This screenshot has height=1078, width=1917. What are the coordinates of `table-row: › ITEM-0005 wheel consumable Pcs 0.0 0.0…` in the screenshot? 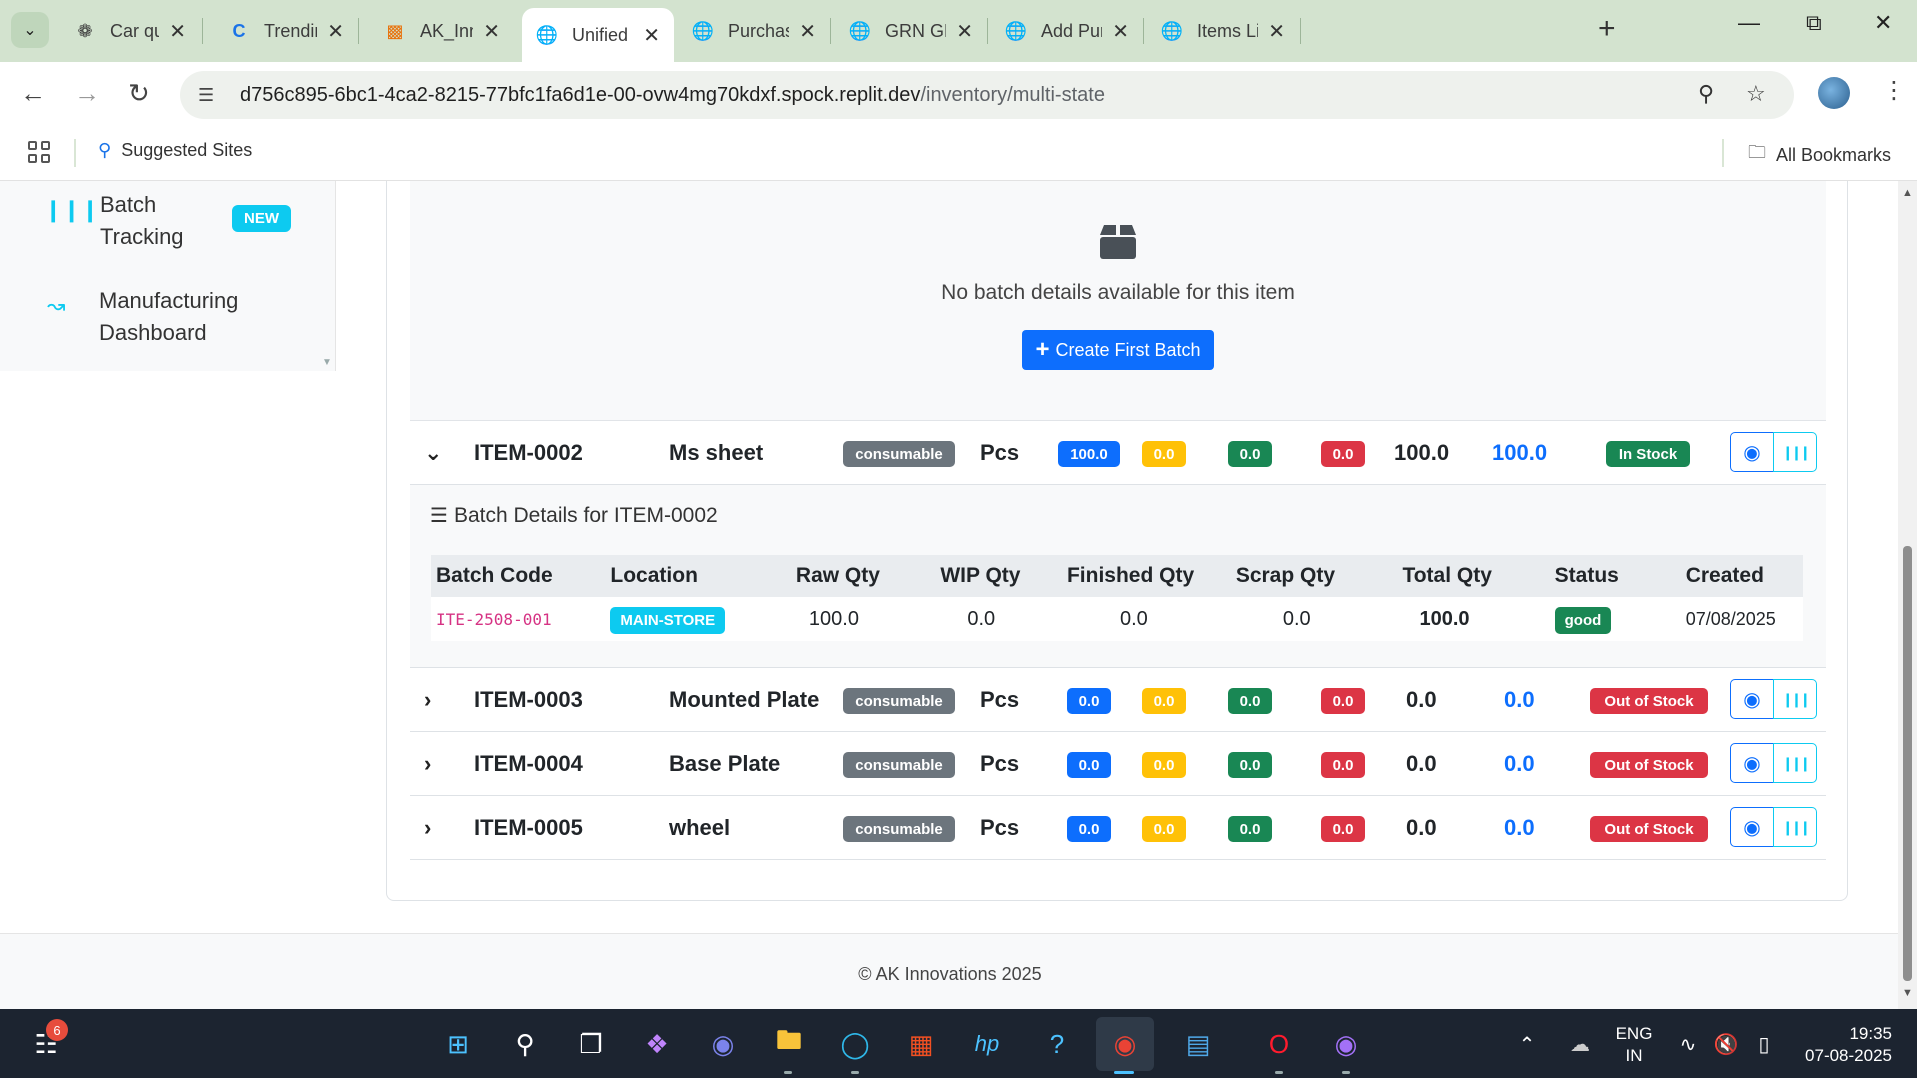 It's located at (1118, 828).